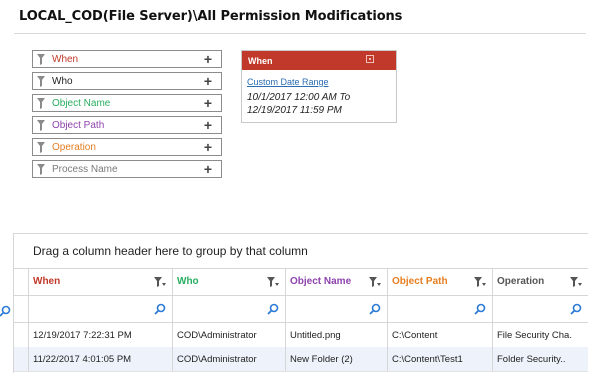 The width and height of the screenshot is (612, 382). What do you see at coordinates (299, 97) in the screenshot?
I see `date-range-start: 10/1/2017 12:00 AM To` at bounding box center [299, 97].